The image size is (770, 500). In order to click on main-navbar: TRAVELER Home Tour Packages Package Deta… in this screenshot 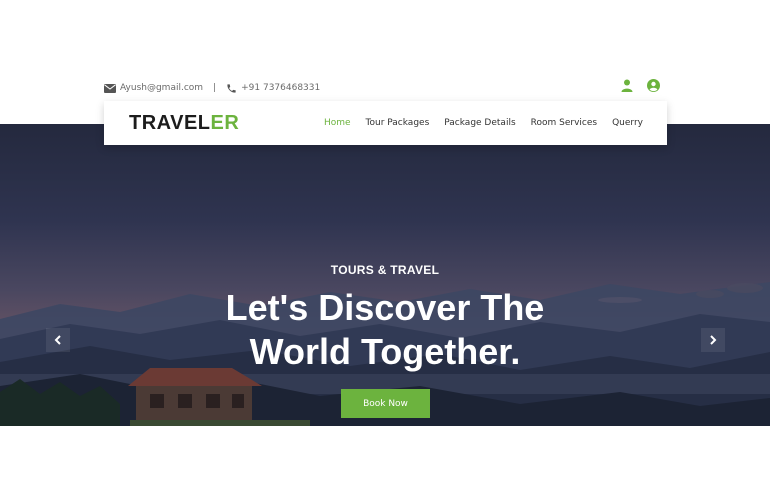, I will do `click(385, 123)`.